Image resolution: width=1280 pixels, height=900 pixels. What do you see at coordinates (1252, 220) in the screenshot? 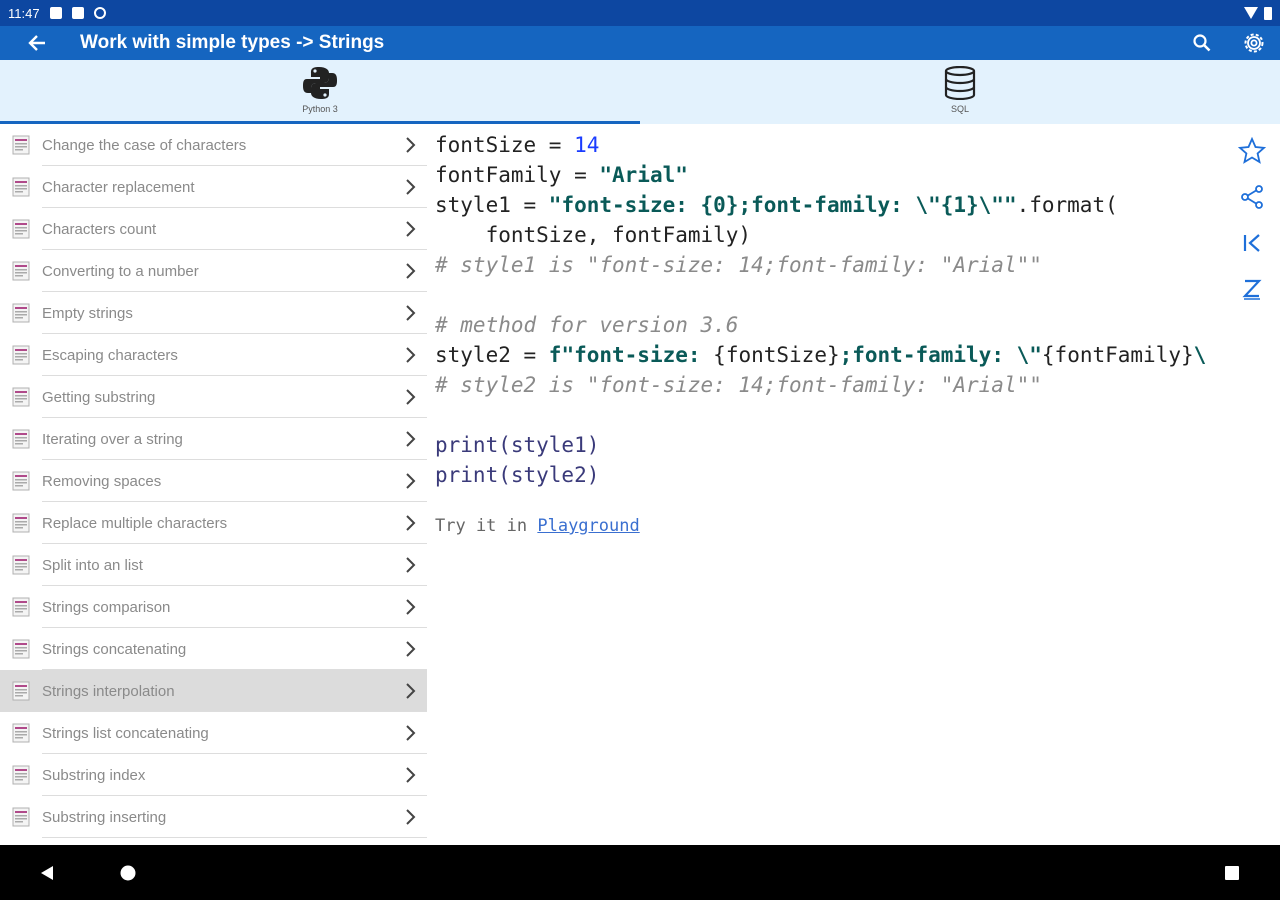
I see `code-actions` at bounding box center [1252, 220].